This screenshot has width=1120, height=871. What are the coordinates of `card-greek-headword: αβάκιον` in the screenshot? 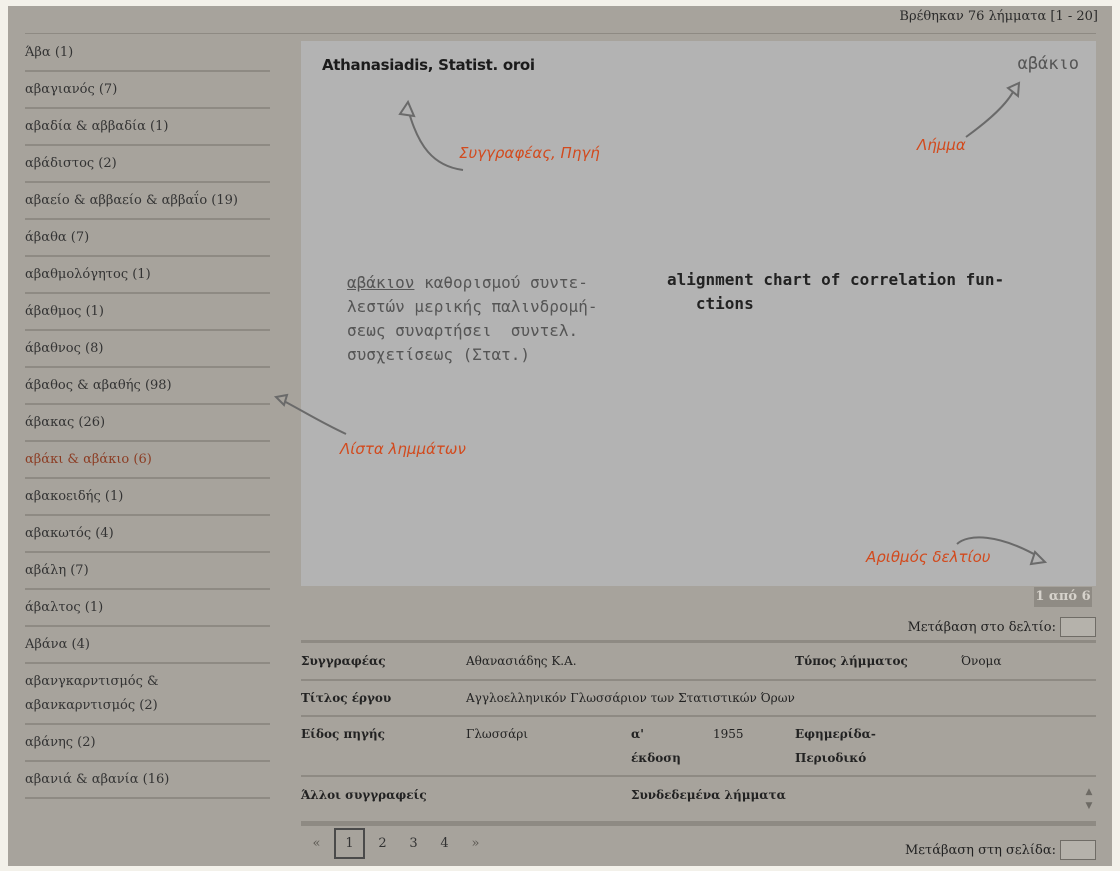 It's located at (381, 282).